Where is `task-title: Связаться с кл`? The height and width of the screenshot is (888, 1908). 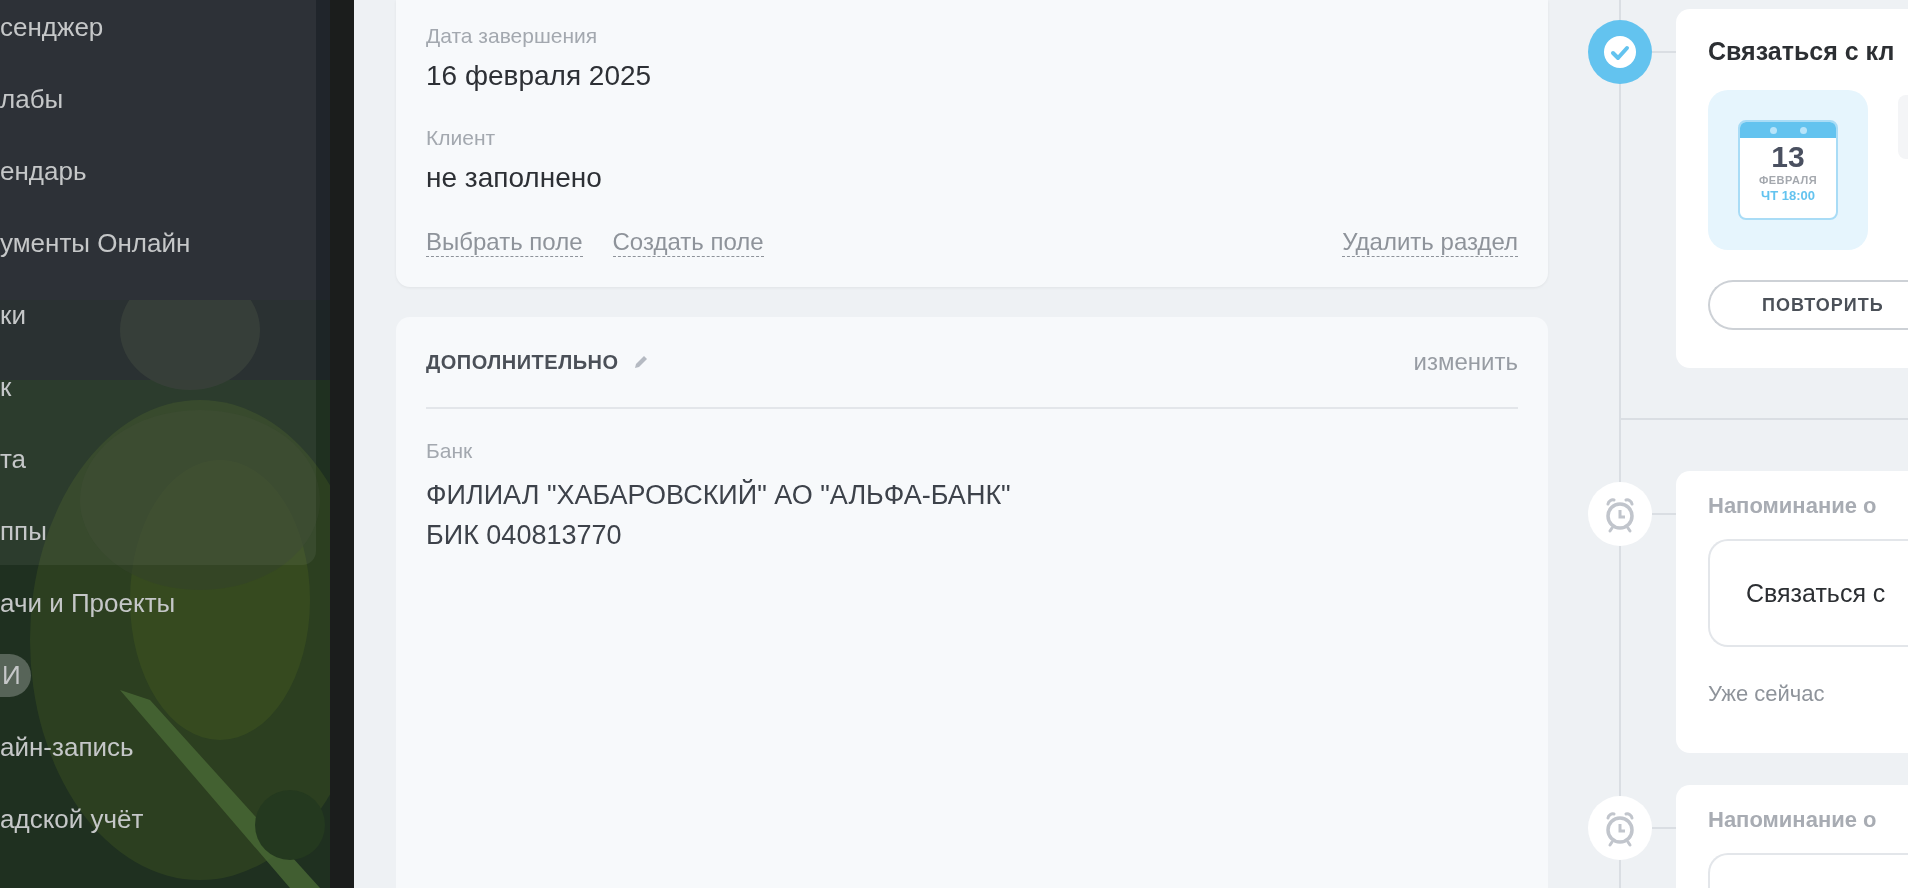
task-title: Связаться с кл is located at coordinates (1802, 51).